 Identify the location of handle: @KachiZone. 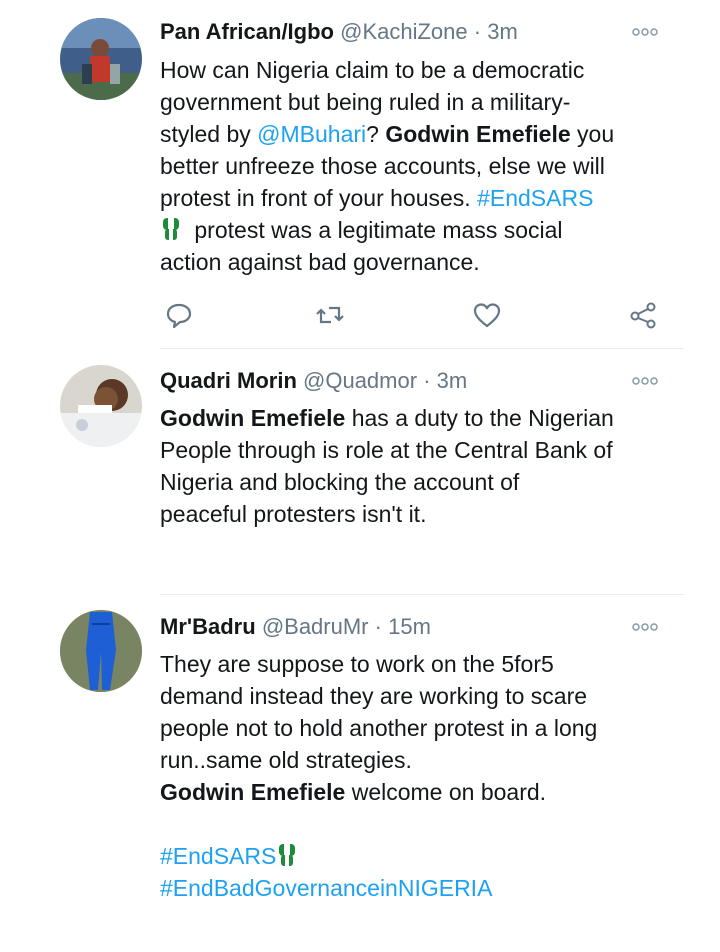
(404, 31).